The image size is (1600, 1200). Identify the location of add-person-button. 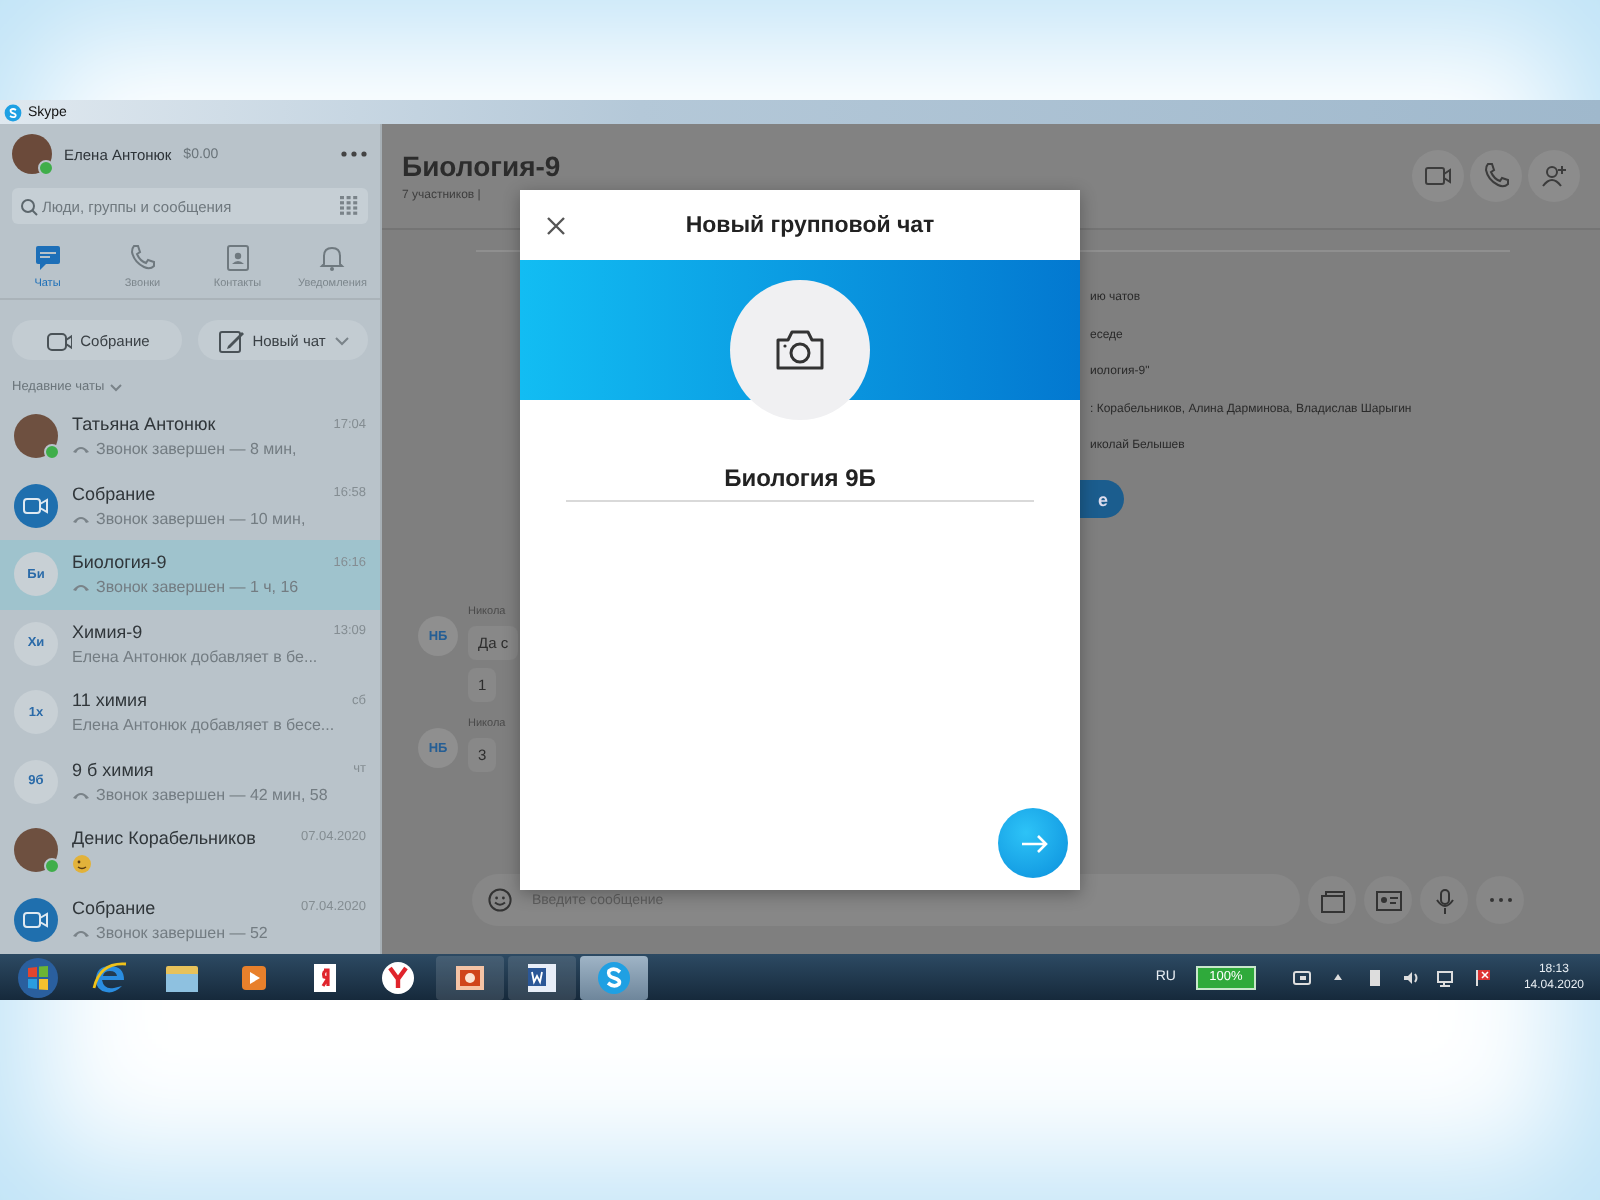
(1554, 176).